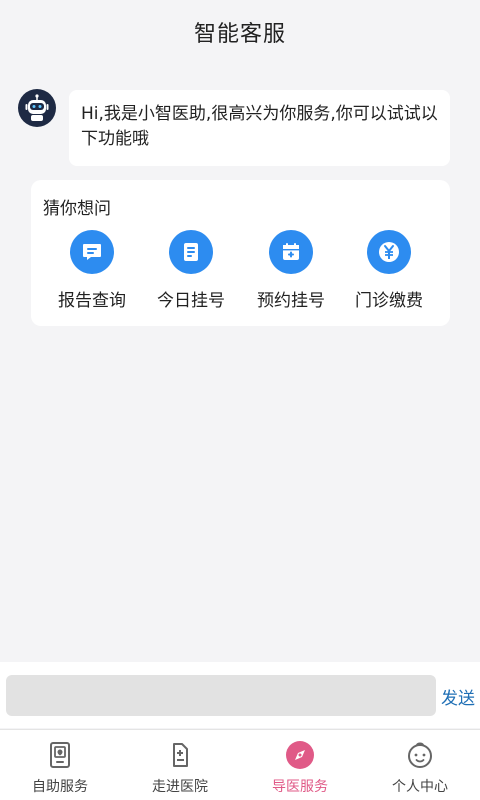 The width and height of the screenshot is (480, 800). Describe the element at coordinates (92, 275) in the screenshot. I see `func-report-query: 报告查询` at that location.